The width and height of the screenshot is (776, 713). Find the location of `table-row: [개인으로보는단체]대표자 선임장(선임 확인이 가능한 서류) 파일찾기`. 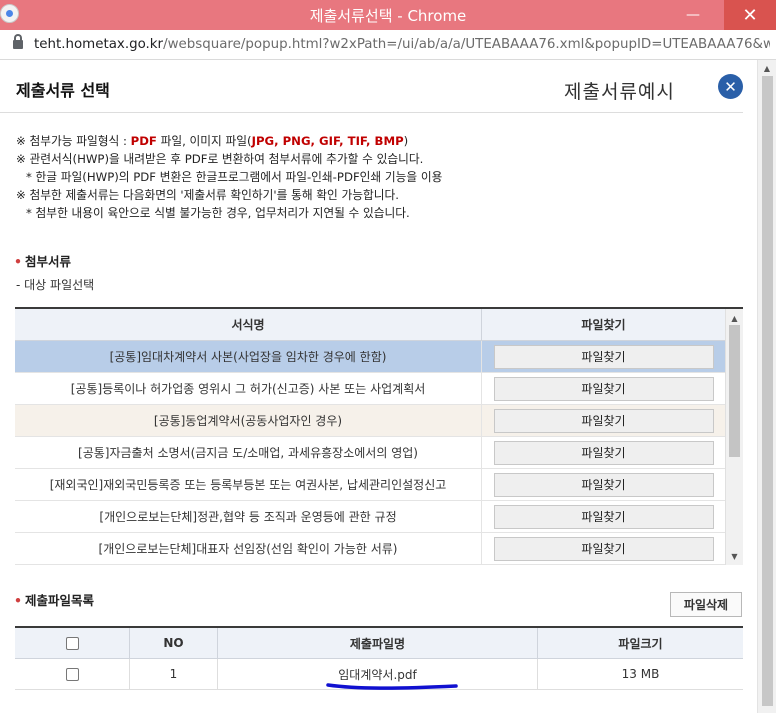

table-row: [개인으로보는단체]대표자 선임장(선임 확인이 가능한 서류) 파일찾기 is located at coordinates (370, 549).